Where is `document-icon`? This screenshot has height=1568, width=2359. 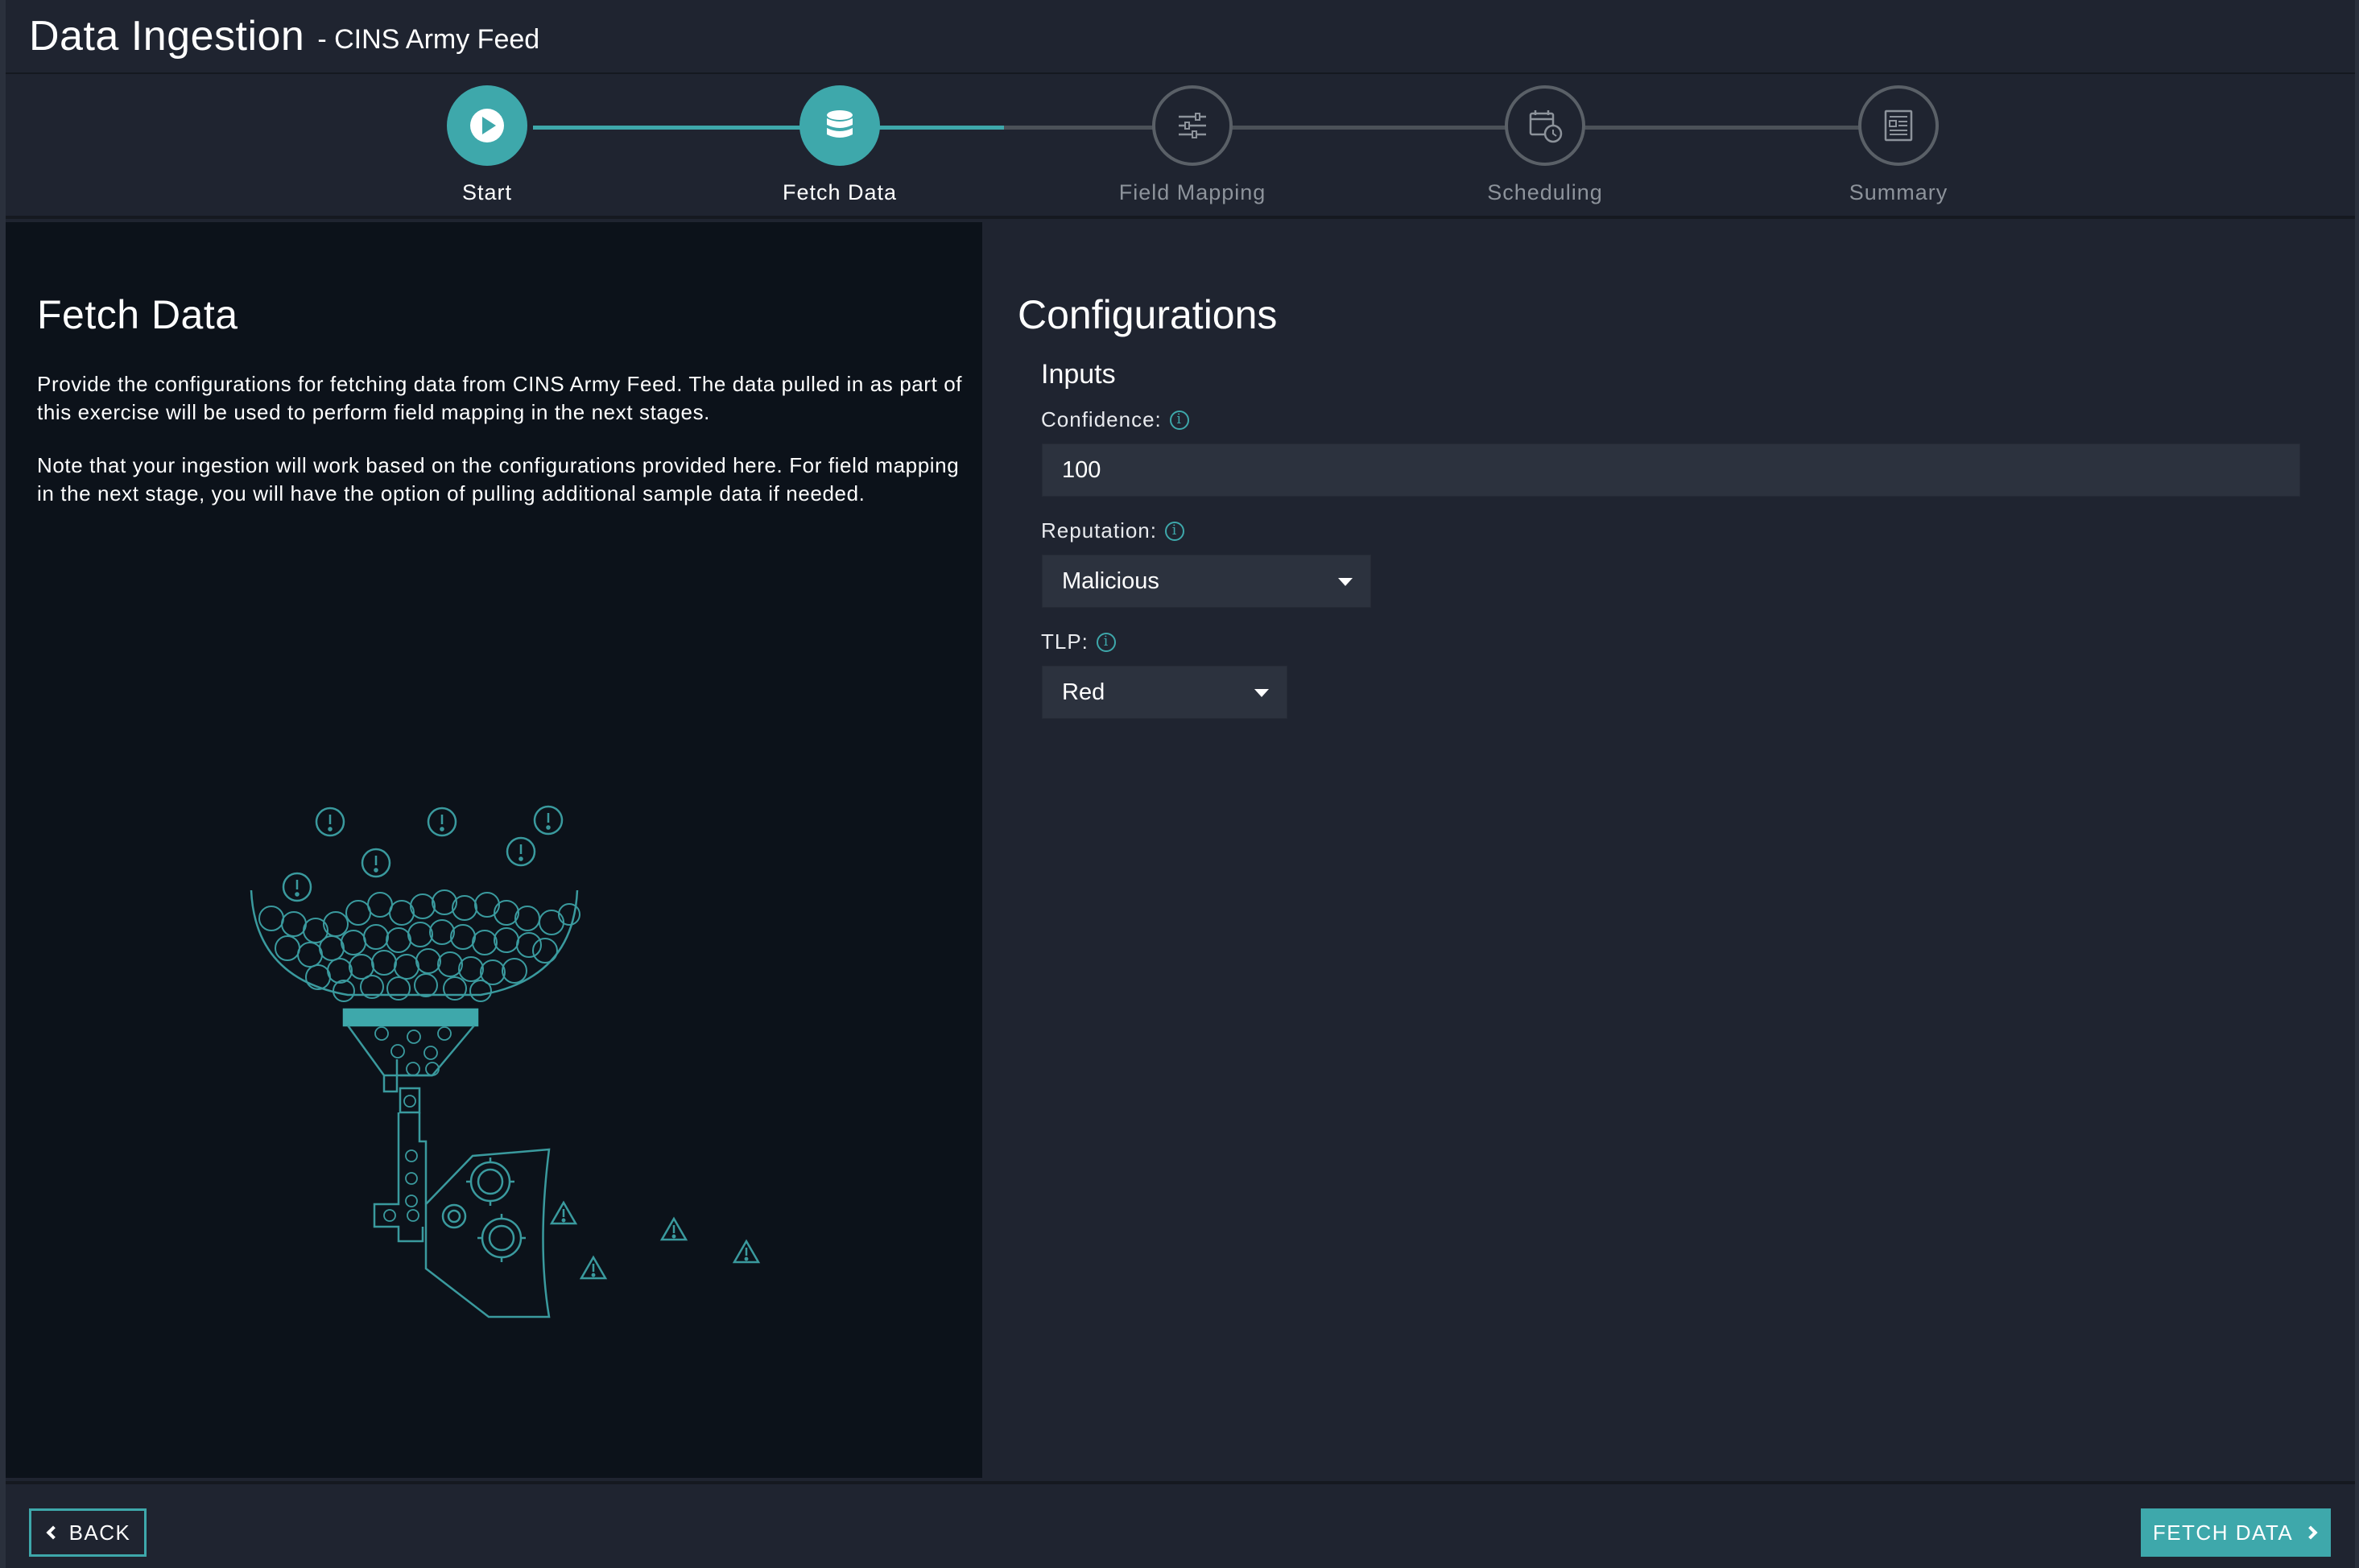 document-icon is located at coordinates (1899, 126).